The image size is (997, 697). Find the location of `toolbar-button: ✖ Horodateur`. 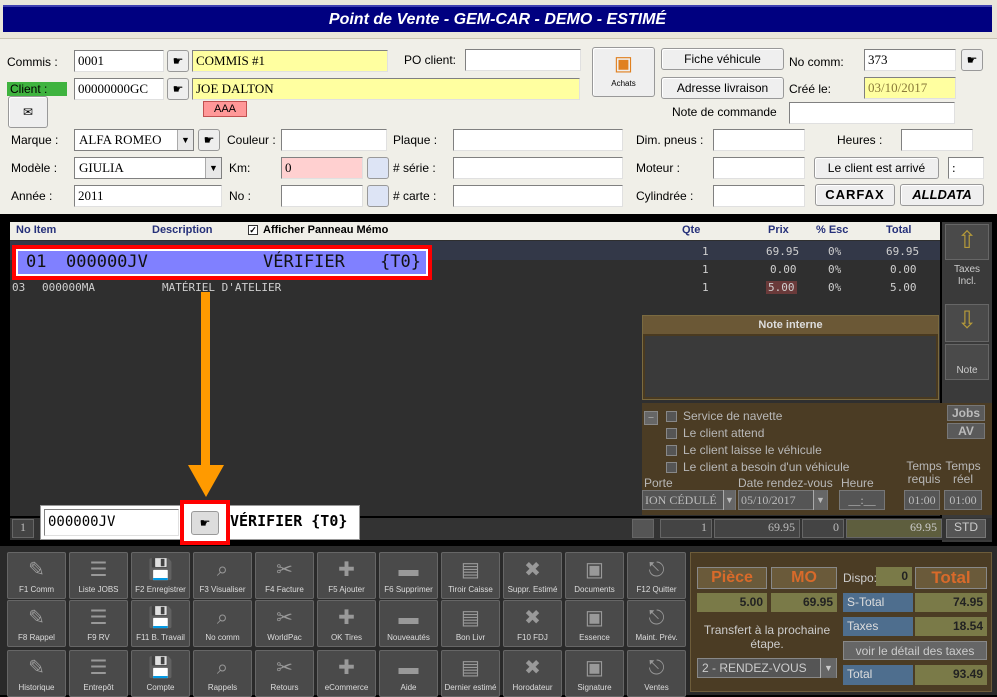

toolbar-button: ✖ Horodateur is located at coordinates (532, 673).